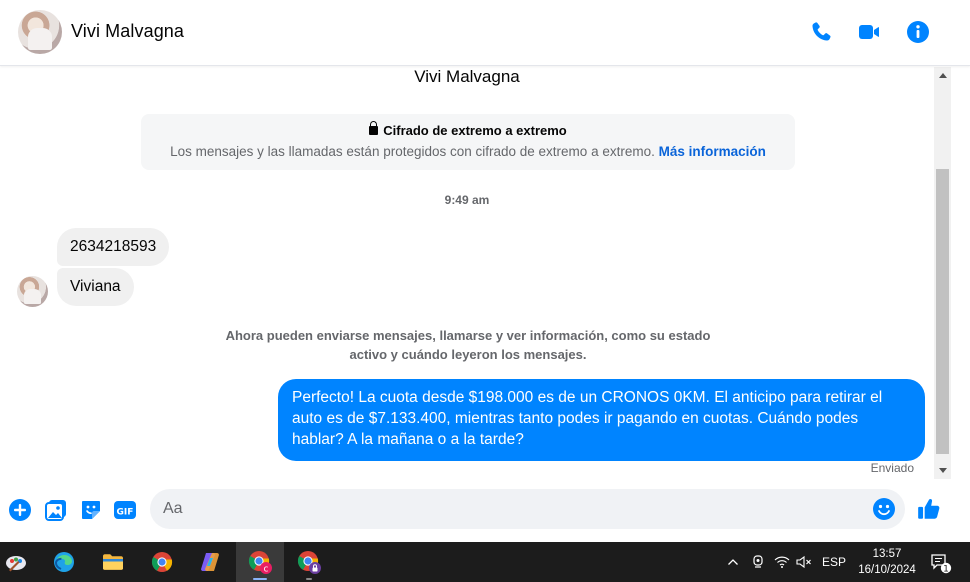 The height and width of the screenshot is (582, 970). What do you see at coordinates (887, 554) in the screenshot?
I see `clock-time: 13:57` at bounding box center [887, 554].